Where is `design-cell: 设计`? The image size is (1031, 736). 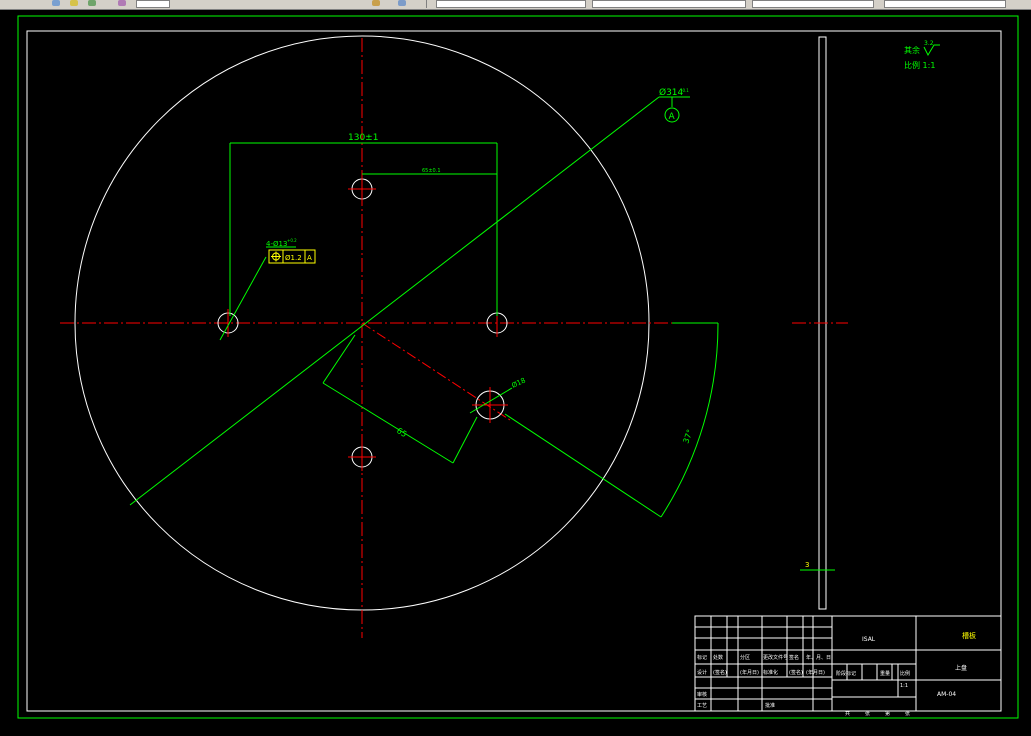
design-cell: 设计 is located at coordinates (702, 673).